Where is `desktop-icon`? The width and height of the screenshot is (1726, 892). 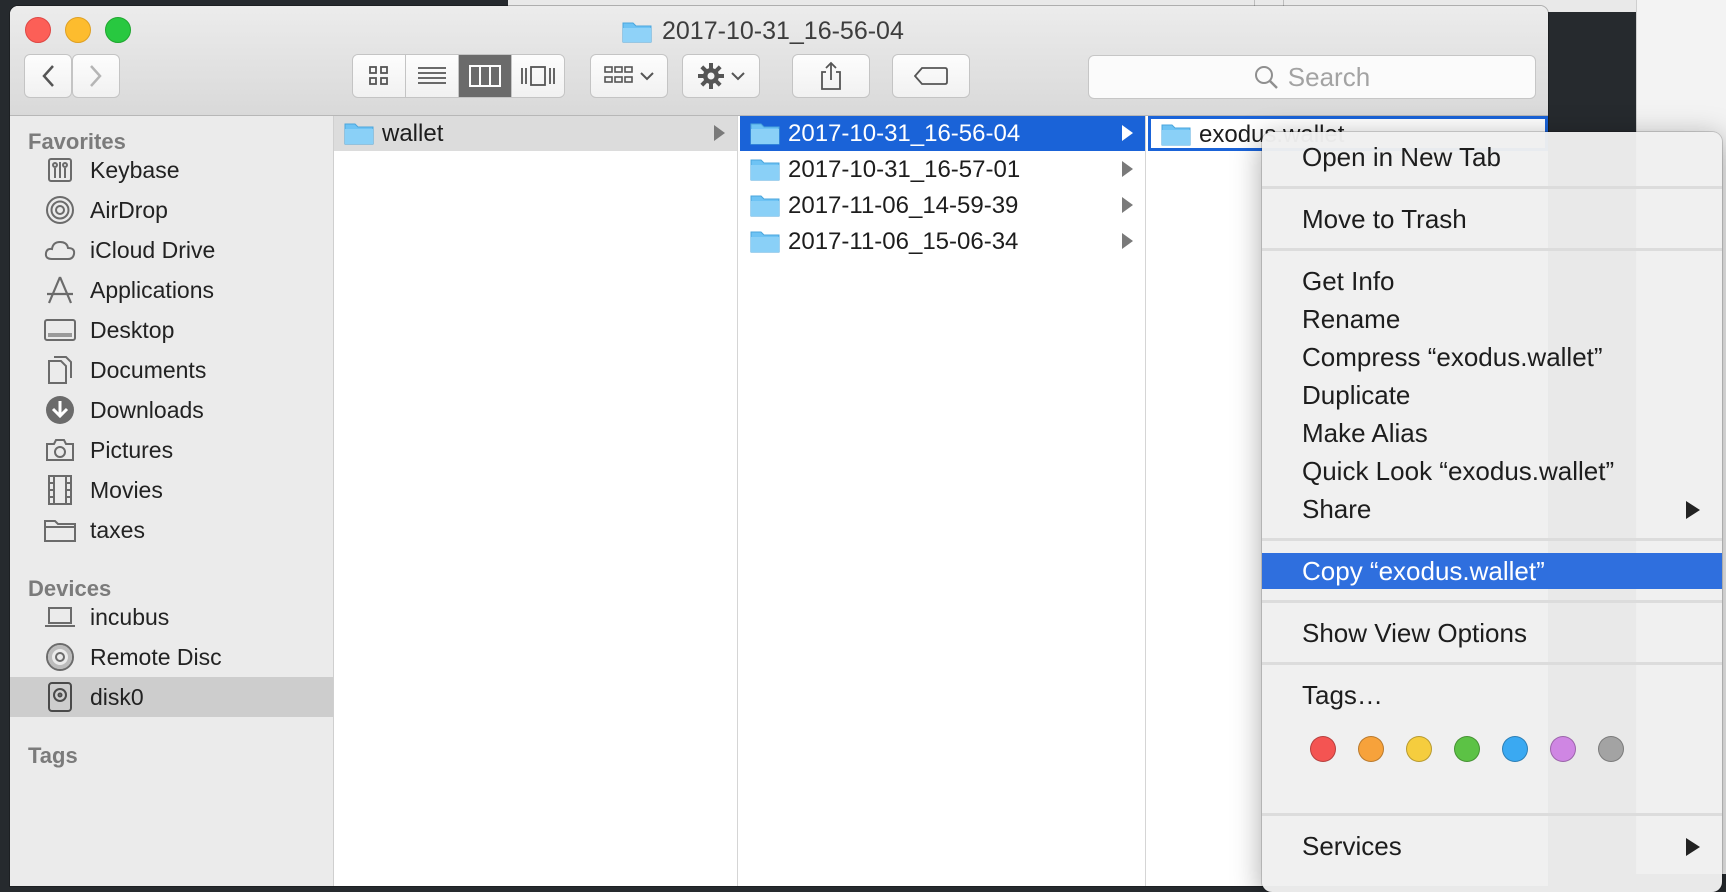 desktop-icon is located at coordinates (60, 330).